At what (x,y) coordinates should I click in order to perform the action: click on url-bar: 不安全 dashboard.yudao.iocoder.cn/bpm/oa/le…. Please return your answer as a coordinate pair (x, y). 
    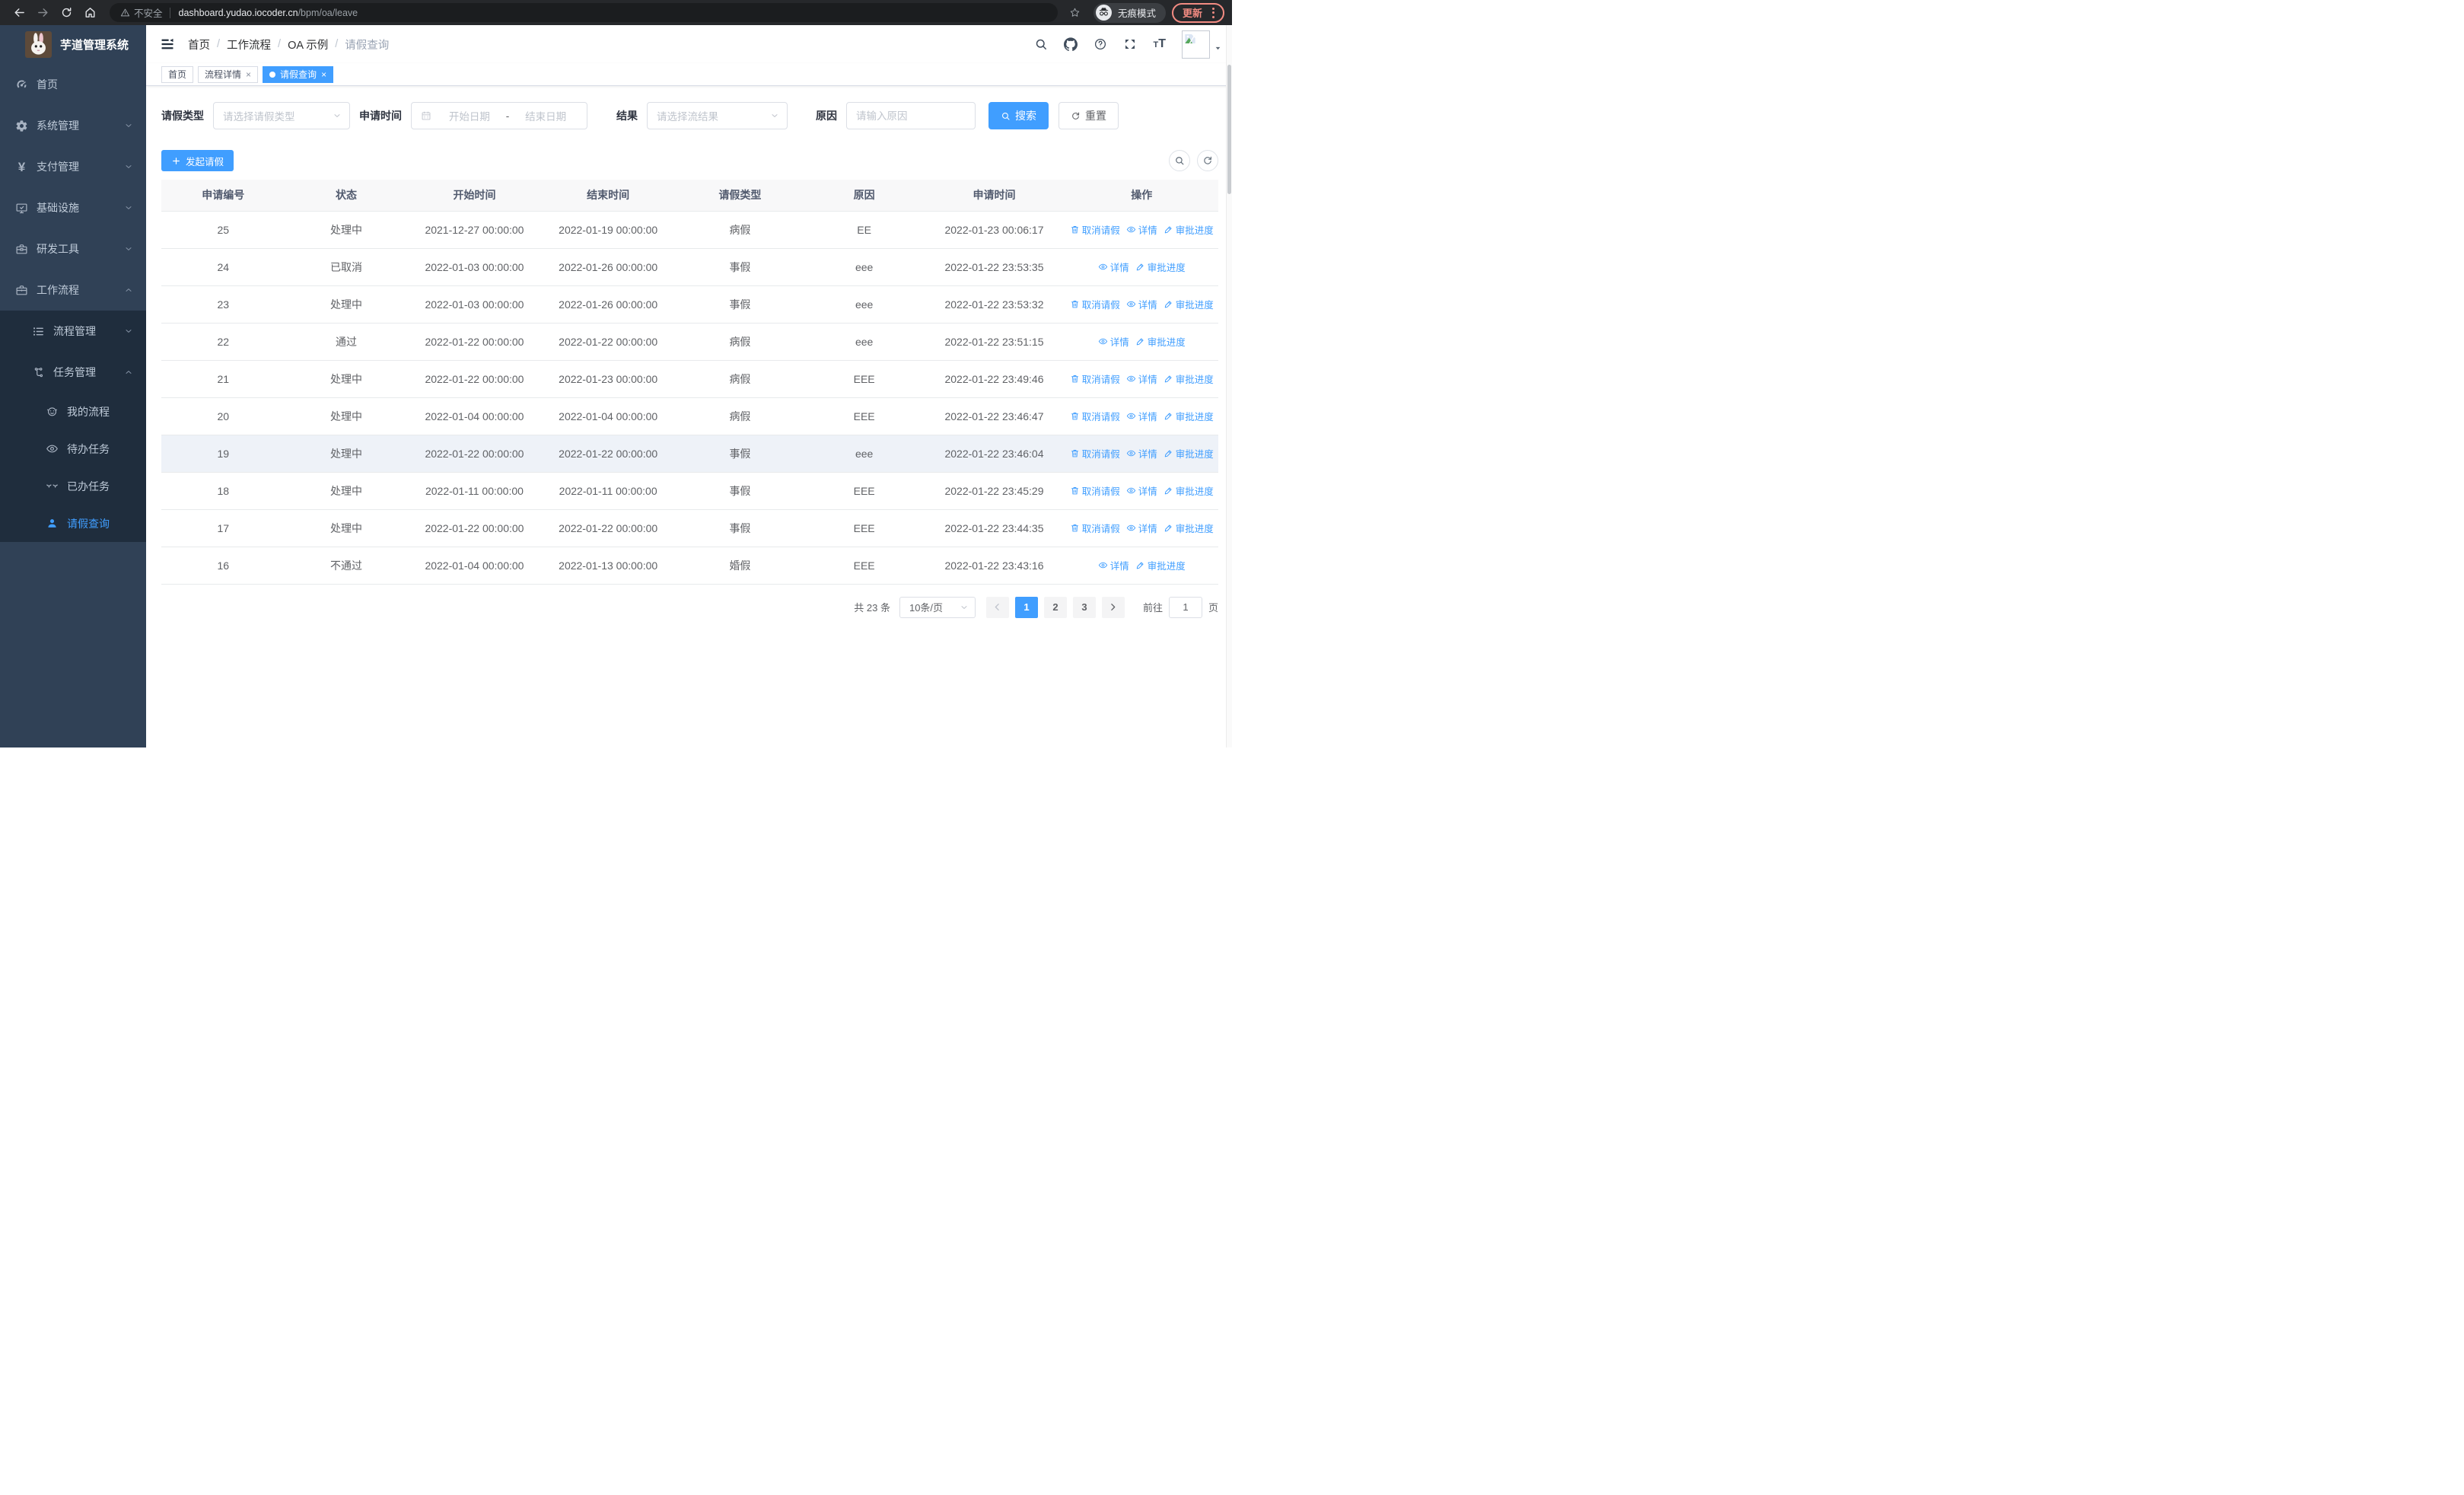
    Looking at the image, I should click on (584, 13).